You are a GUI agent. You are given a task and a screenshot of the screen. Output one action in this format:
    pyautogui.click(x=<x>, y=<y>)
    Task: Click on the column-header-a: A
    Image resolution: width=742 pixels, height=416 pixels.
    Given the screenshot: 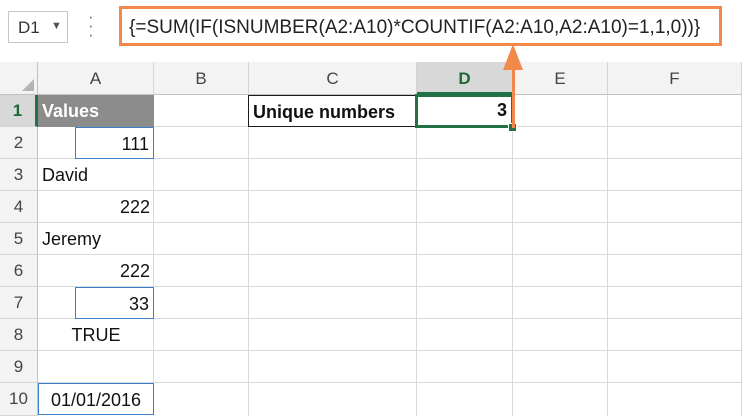 What is the action you would take?
    pyautogui.click(x=96, y=78)
    